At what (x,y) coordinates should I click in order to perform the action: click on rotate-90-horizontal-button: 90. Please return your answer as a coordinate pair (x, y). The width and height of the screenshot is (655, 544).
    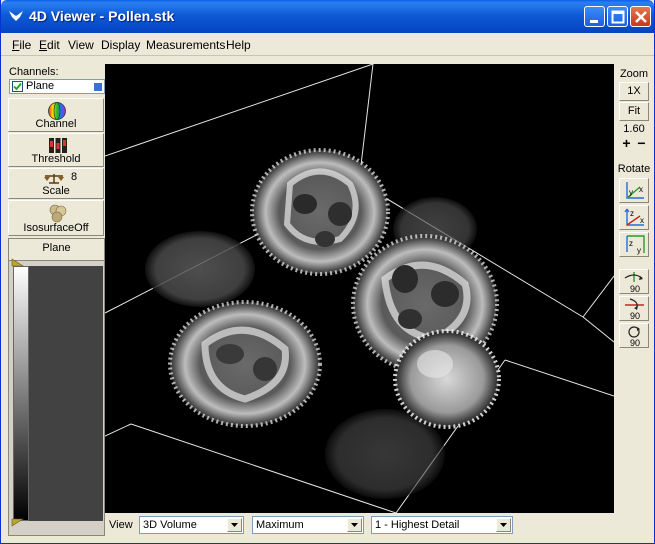
    Looking at the image, I should click on (634, 281).